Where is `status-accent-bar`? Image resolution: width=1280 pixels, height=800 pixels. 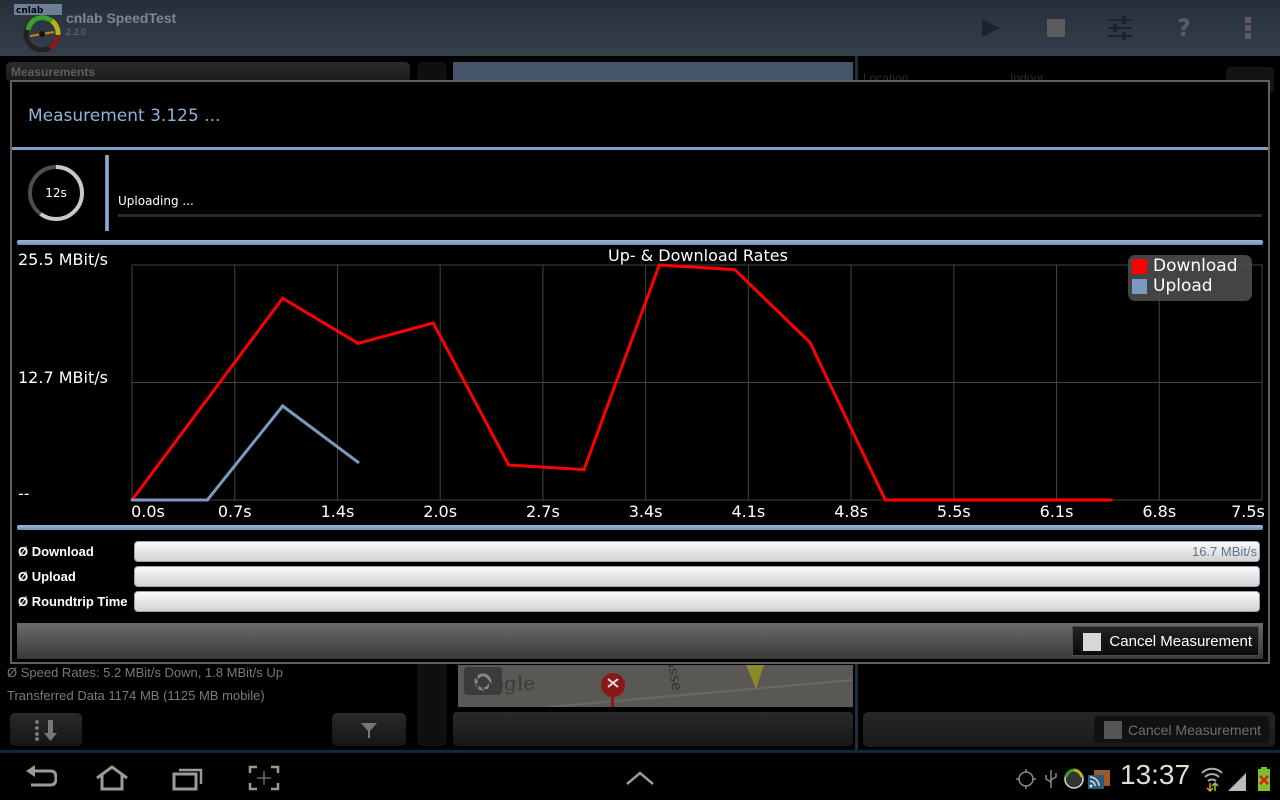 status-accent-bar is located at coordinates (107, 193).